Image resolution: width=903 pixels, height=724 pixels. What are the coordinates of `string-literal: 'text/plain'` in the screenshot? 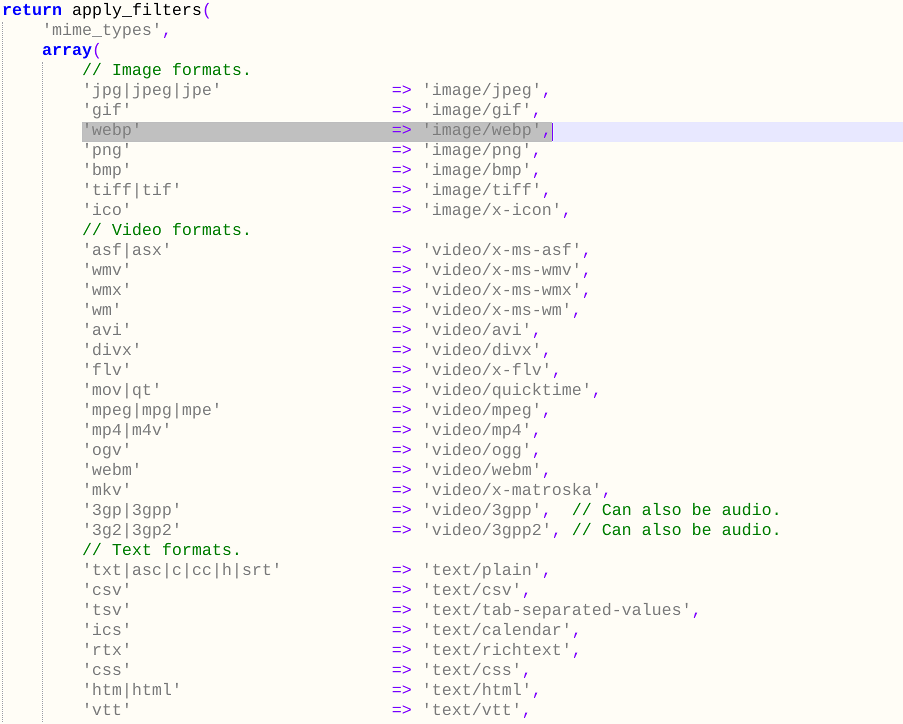 It's located at (481, 572).